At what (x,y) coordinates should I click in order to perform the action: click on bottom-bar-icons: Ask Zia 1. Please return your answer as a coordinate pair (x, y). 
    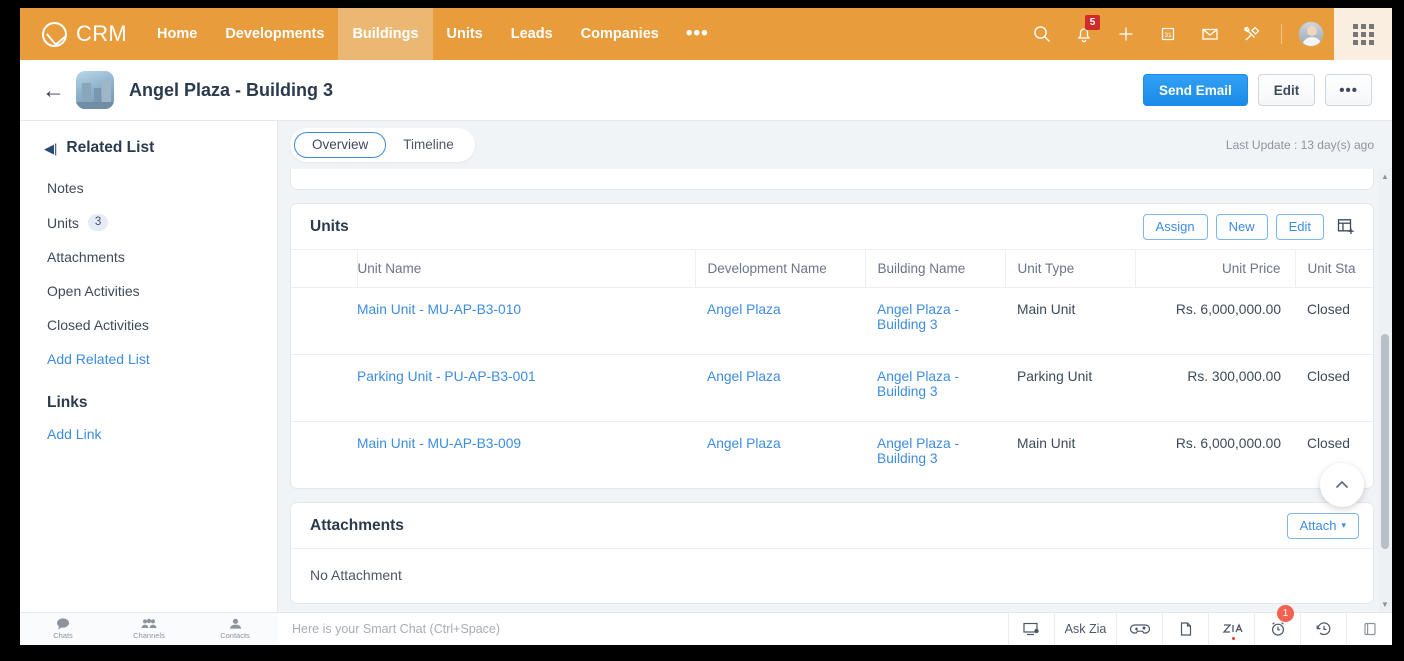
    Looking at the image, I should click on (1200, 624).